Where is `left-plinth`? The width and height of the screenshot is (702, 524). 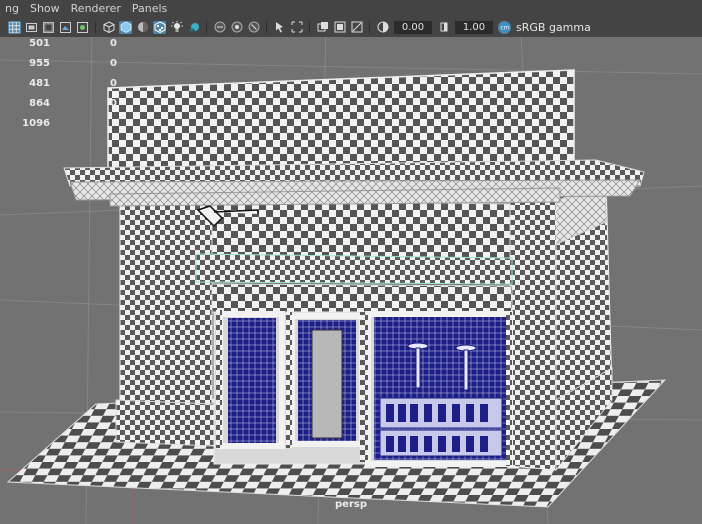 left-plinth is located at coordinates (165, 423).